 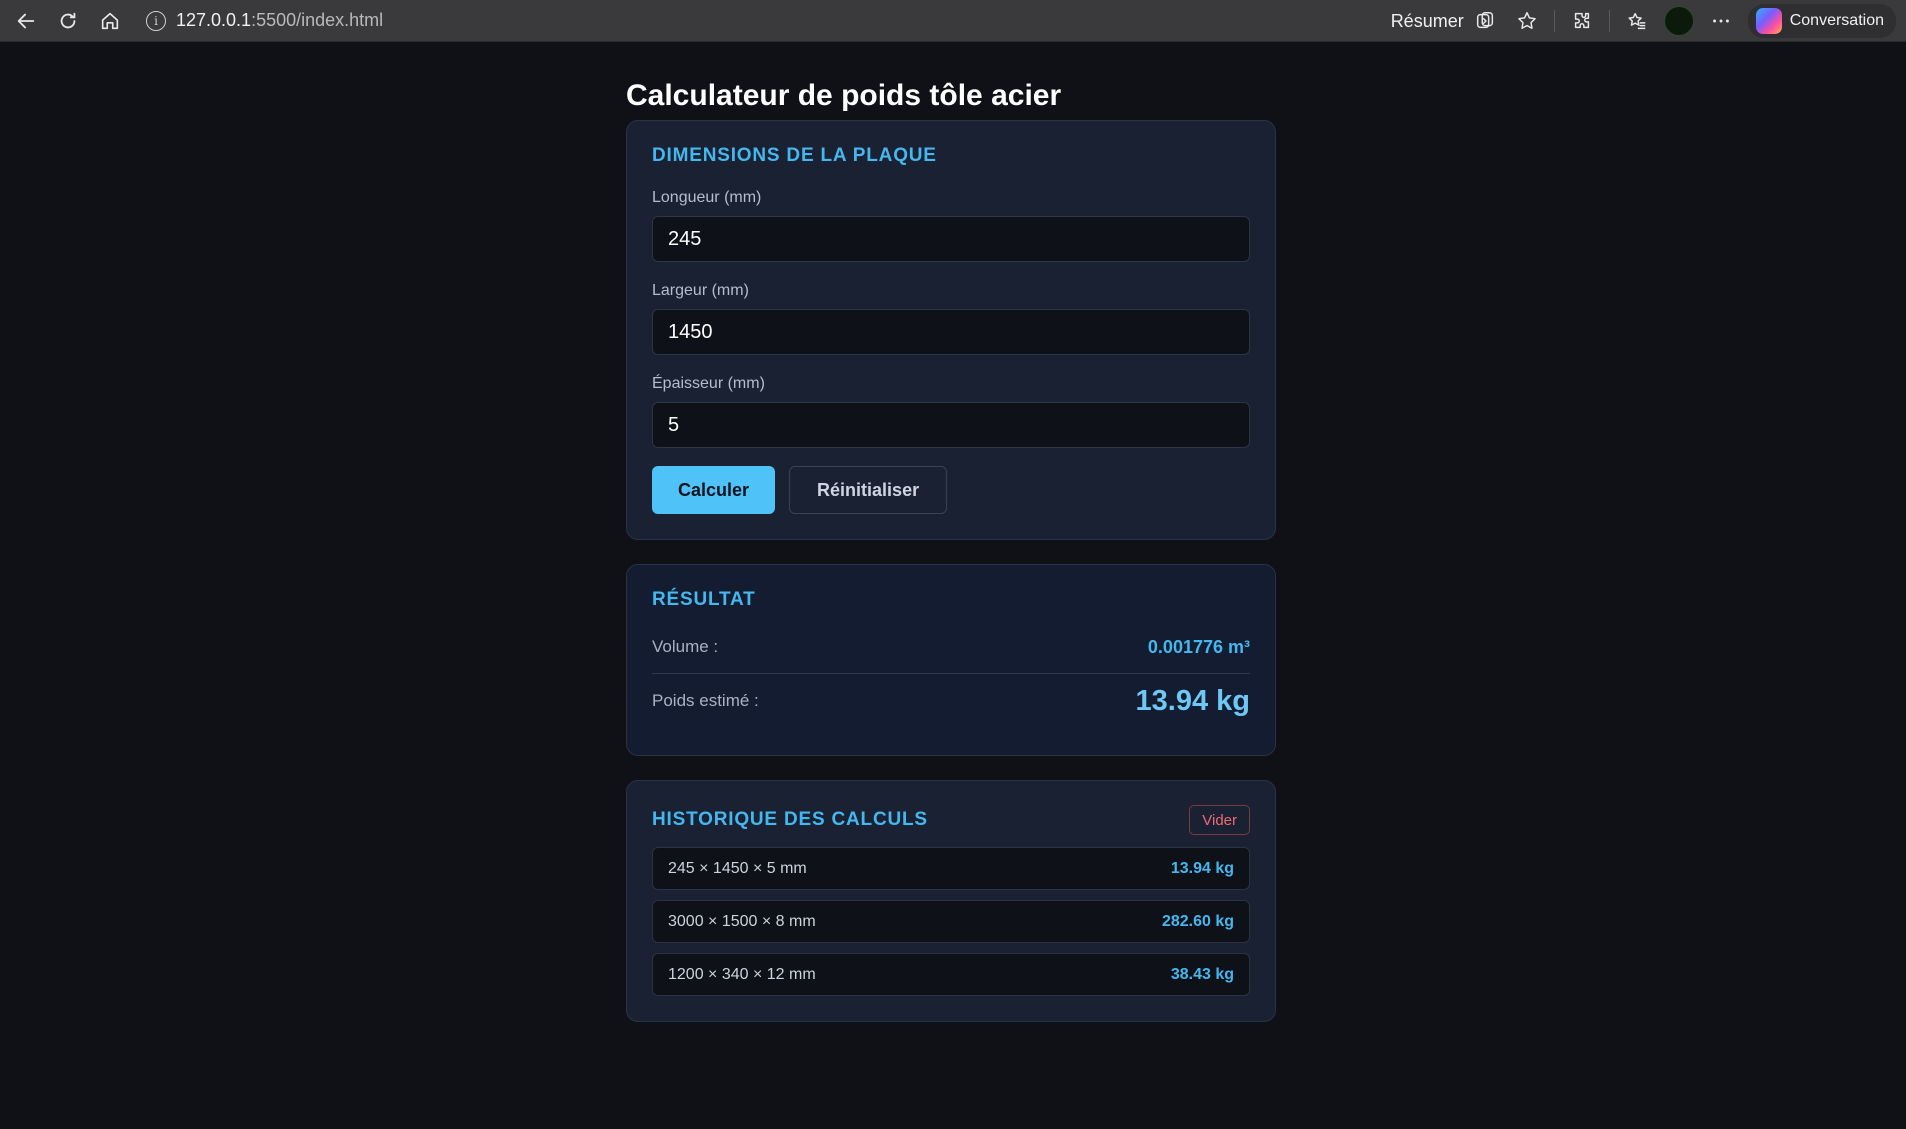 I want to click on extensions-puzzle-icon, so click(x=1582, y=21).